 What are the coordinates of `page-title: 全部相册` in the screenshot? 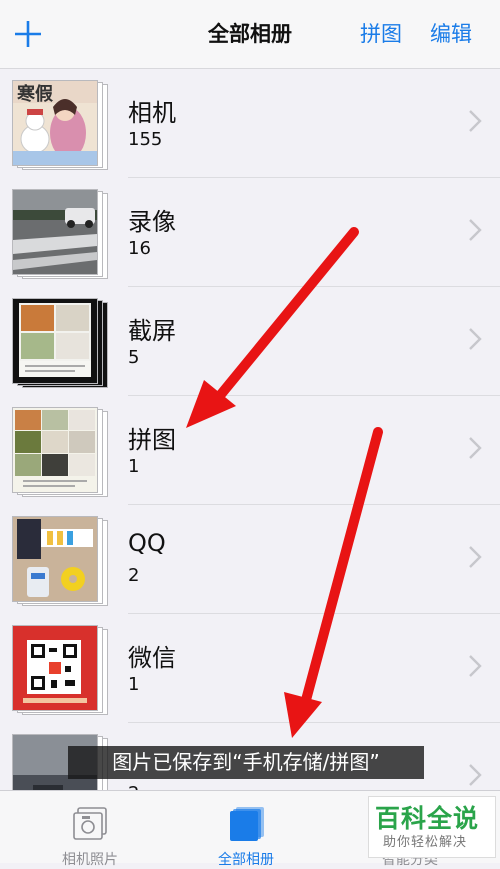 It's located at (250, 34).